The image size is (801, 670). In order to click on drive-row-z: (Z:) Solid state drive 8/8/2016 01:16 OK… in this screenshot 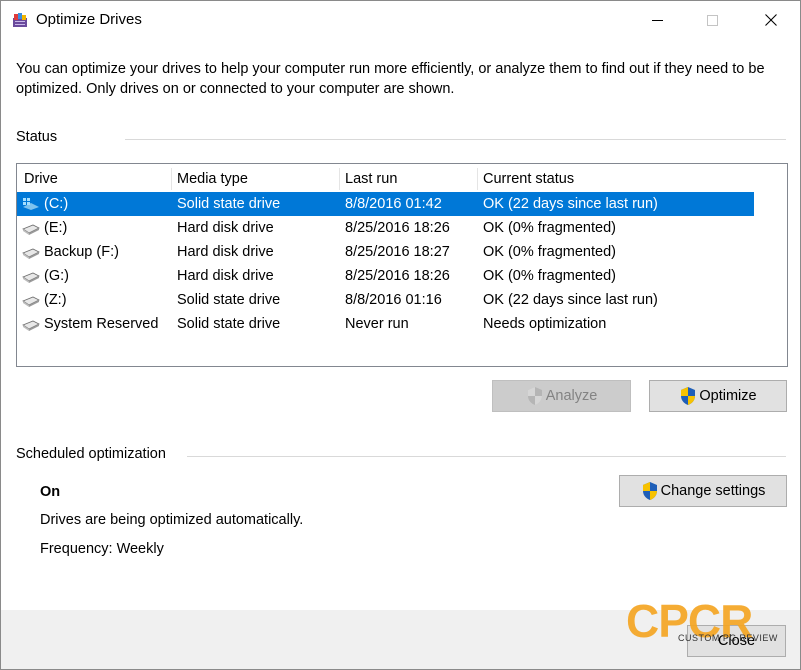, I will do `click(385, 300)`.